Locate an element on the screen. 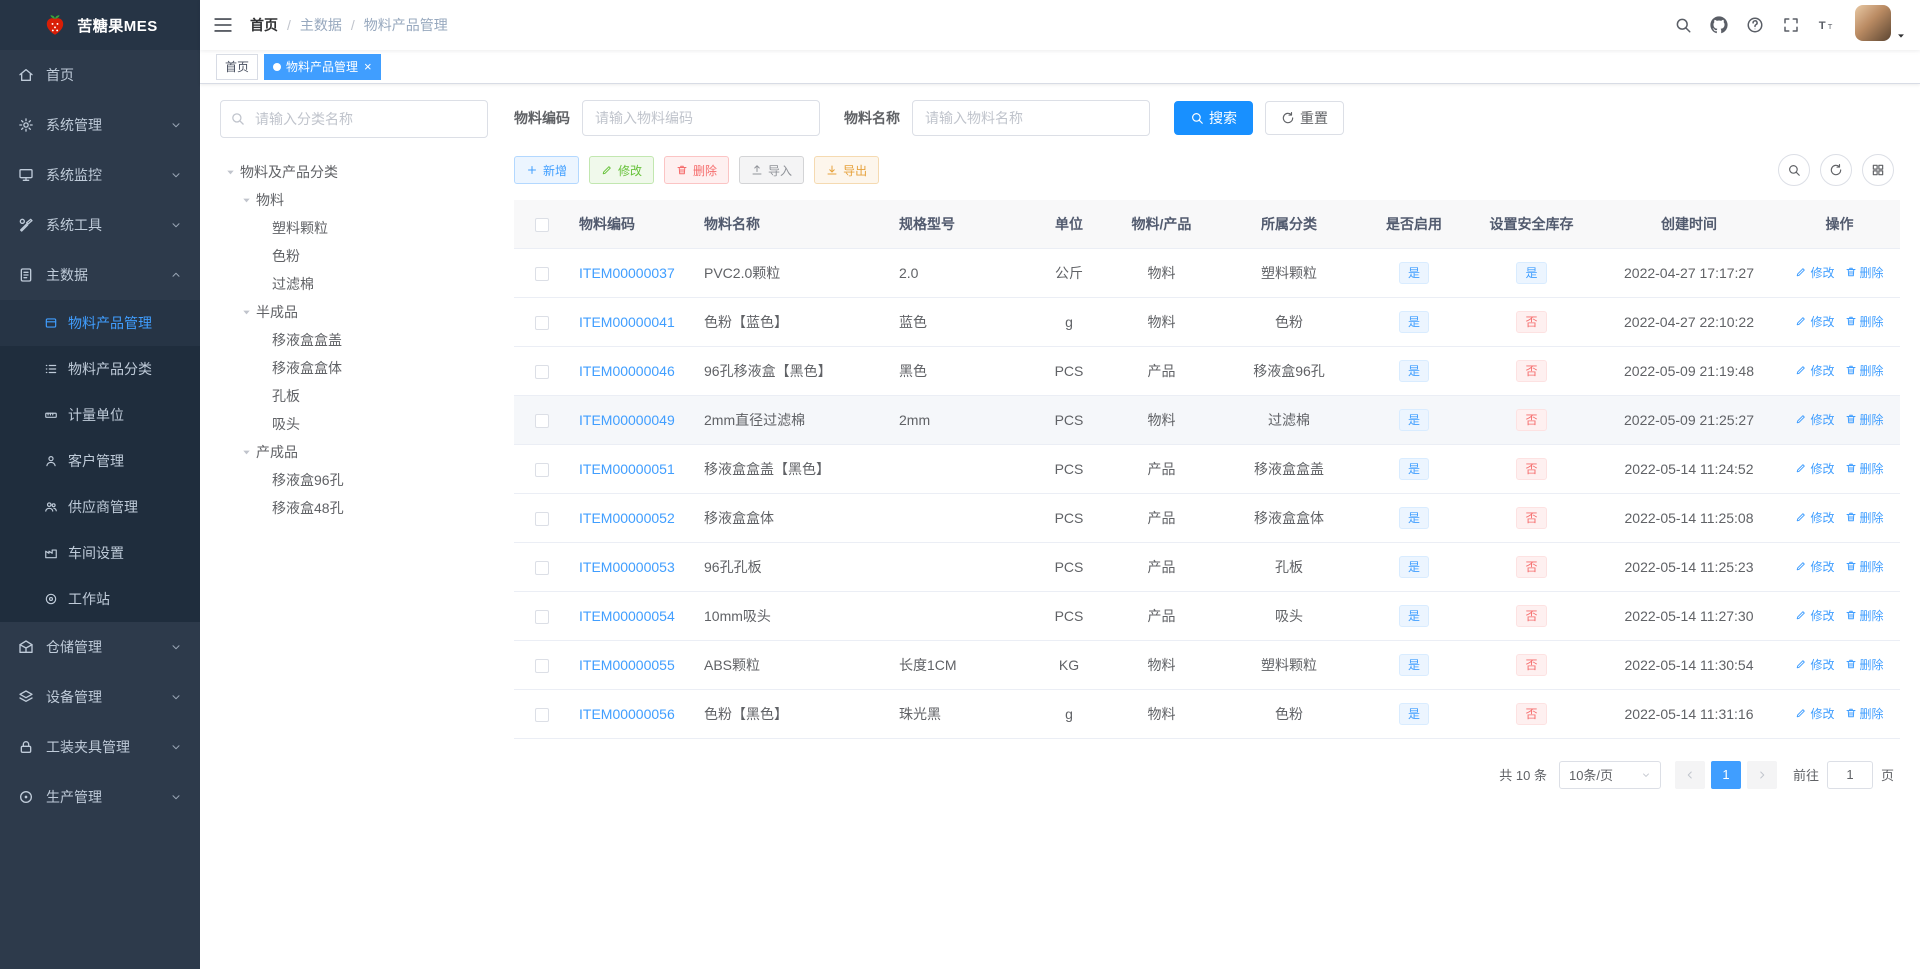  sidebar-item-equipment-management: 设备管理 is located at coordinates (100, 697).